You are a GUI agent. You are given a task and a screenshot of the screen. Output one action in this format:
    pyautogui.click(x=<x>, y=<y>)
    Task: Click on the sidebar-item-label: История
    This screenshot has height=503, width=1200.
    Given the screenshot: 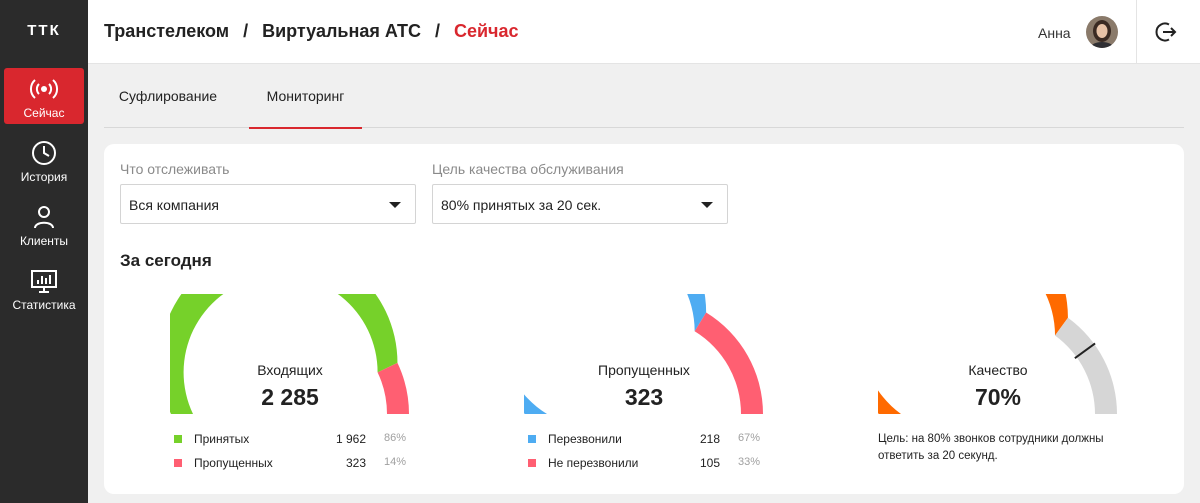 What is the action you would take?
    pyautogui.click(x=44, y=177)
    